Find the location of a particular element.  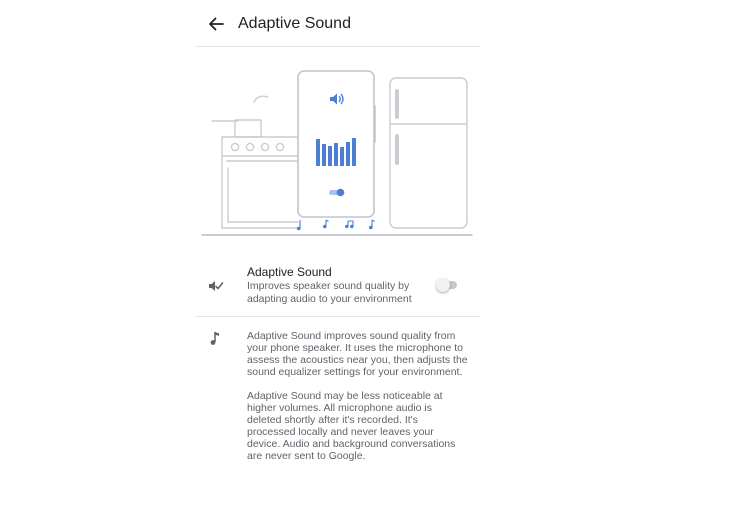

adaptive-sound-toggle is located at coordinates (448, 285).